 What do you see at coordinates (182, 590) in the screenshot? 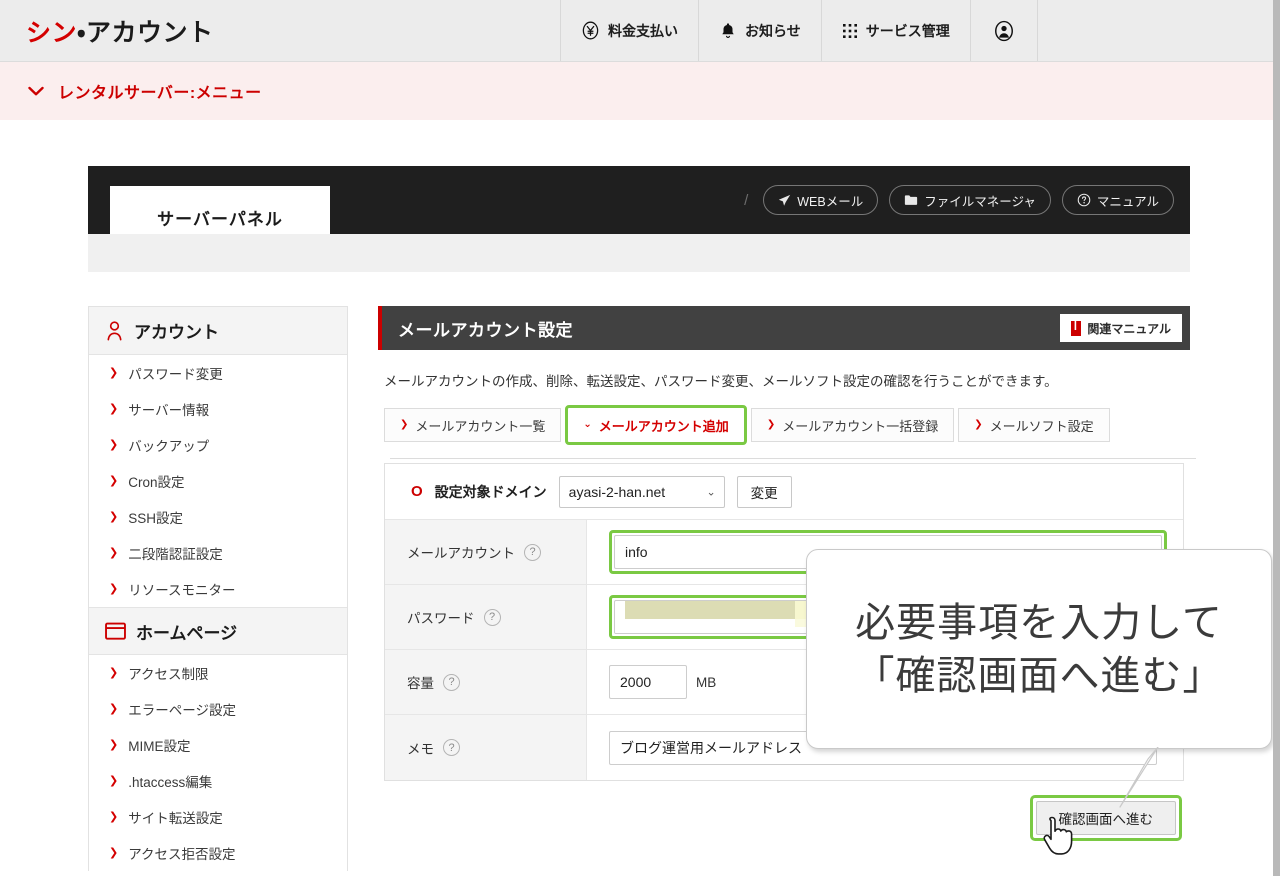
I see `sidebar-item-label: リソースモニター` at bounding box center [182, 590].